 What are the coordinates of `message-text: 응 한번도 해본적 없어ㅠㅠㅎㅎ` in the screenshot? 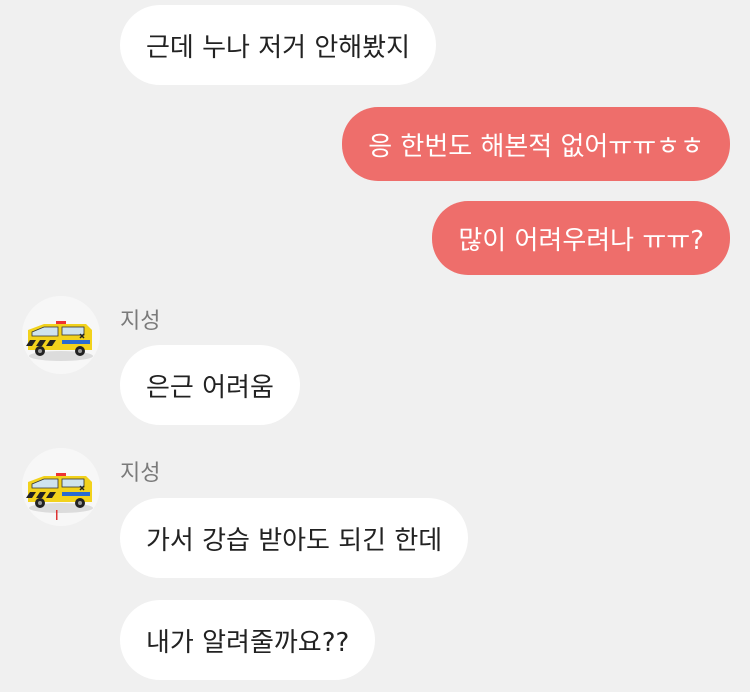 It's located at (536, 146).